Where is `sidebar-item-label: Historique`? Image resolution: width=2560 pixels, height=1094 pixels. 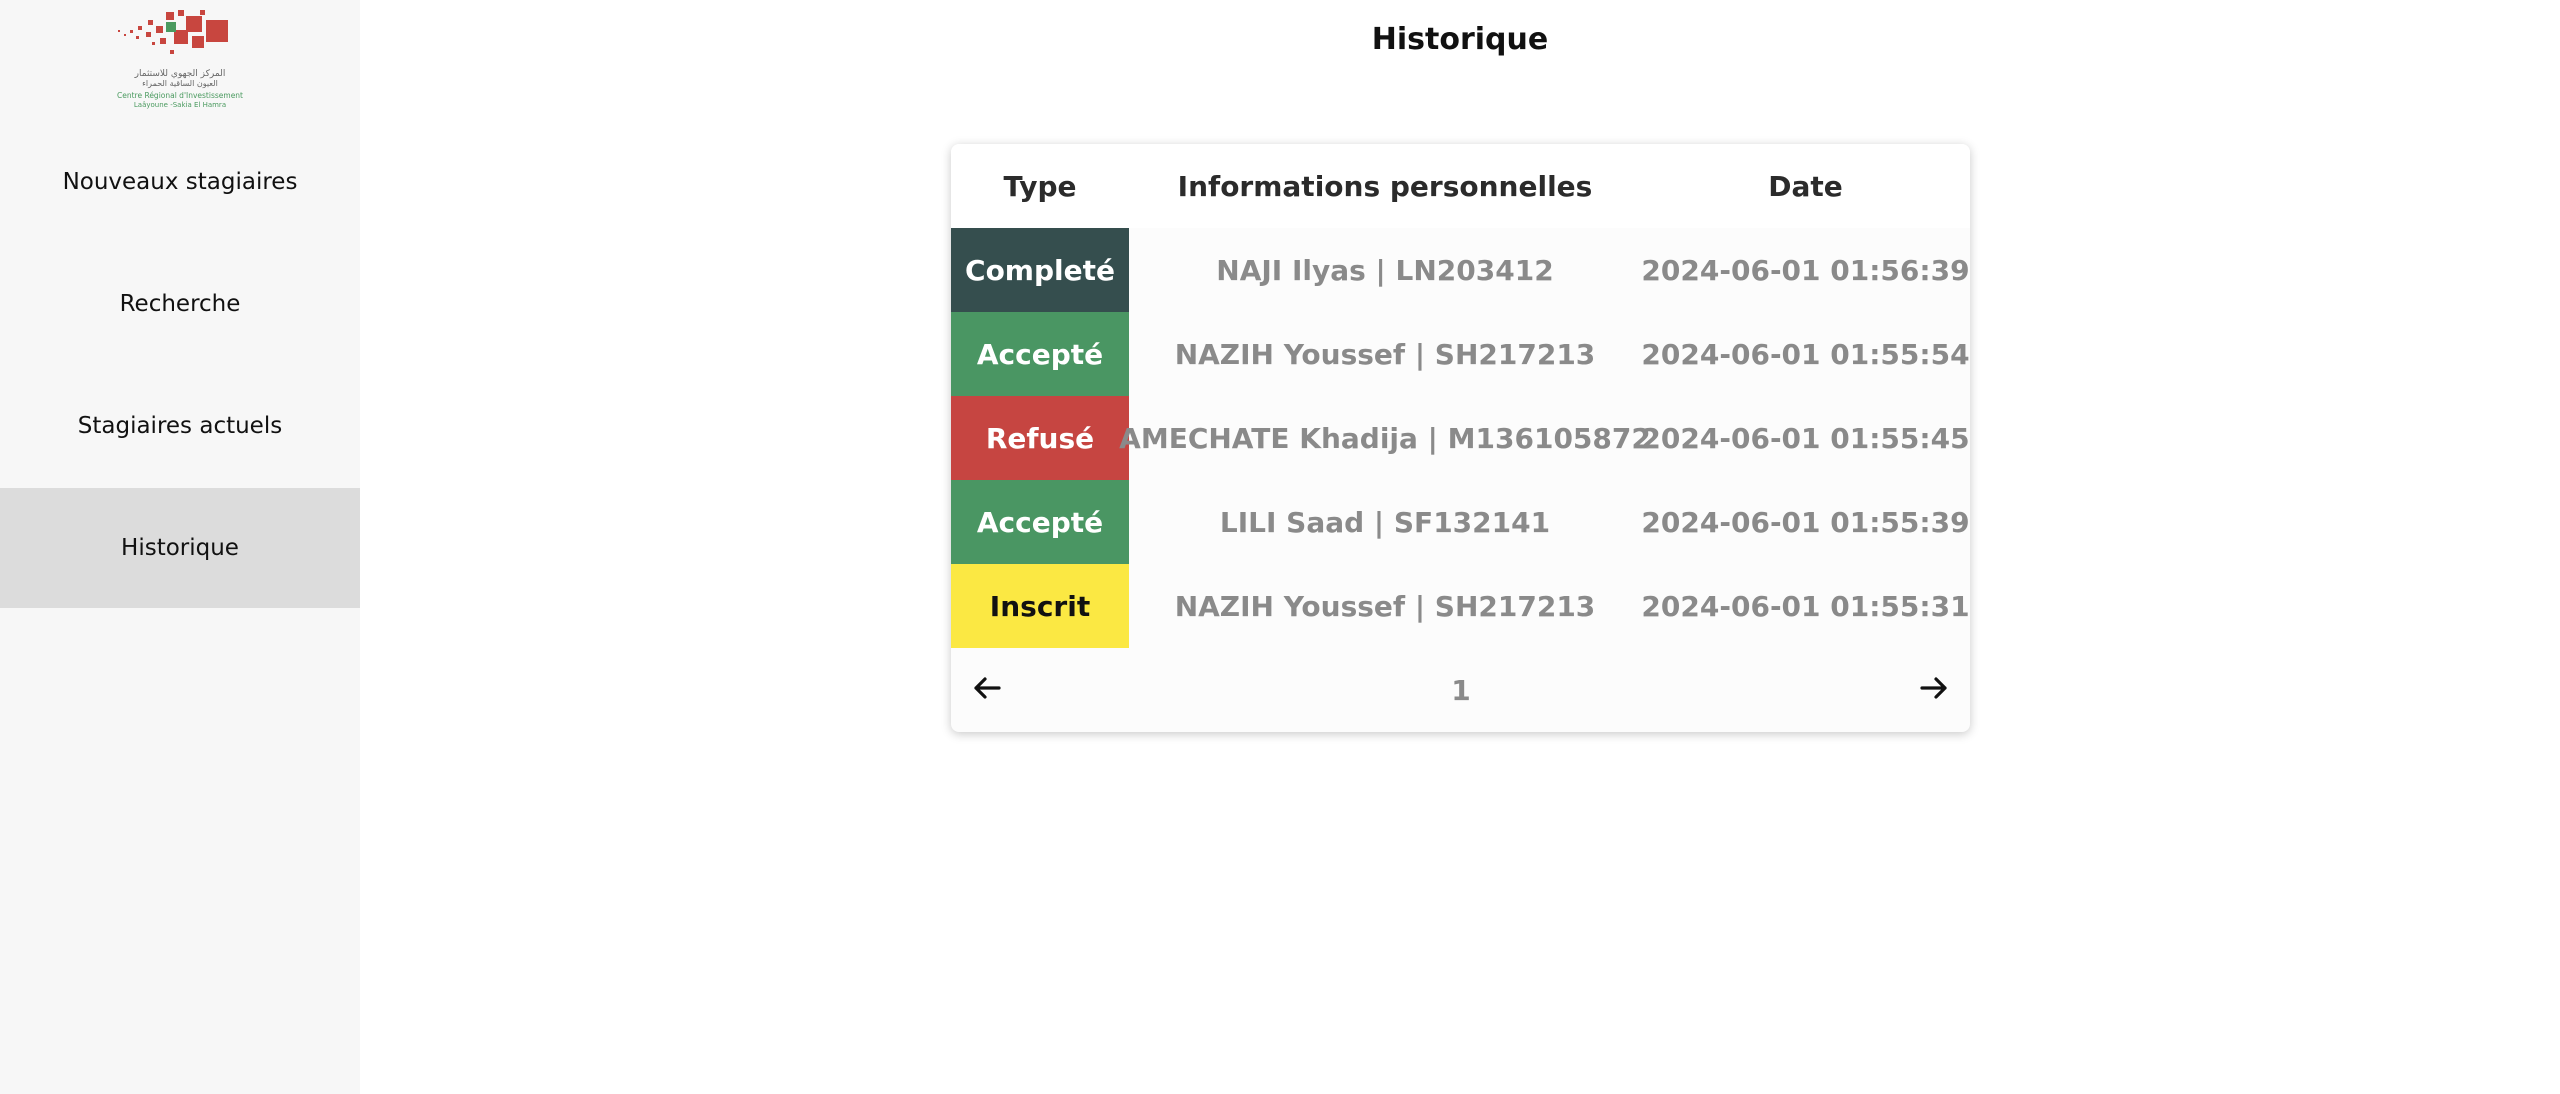 sidebar-item-label: Historique is located at coordinates (180, 548).